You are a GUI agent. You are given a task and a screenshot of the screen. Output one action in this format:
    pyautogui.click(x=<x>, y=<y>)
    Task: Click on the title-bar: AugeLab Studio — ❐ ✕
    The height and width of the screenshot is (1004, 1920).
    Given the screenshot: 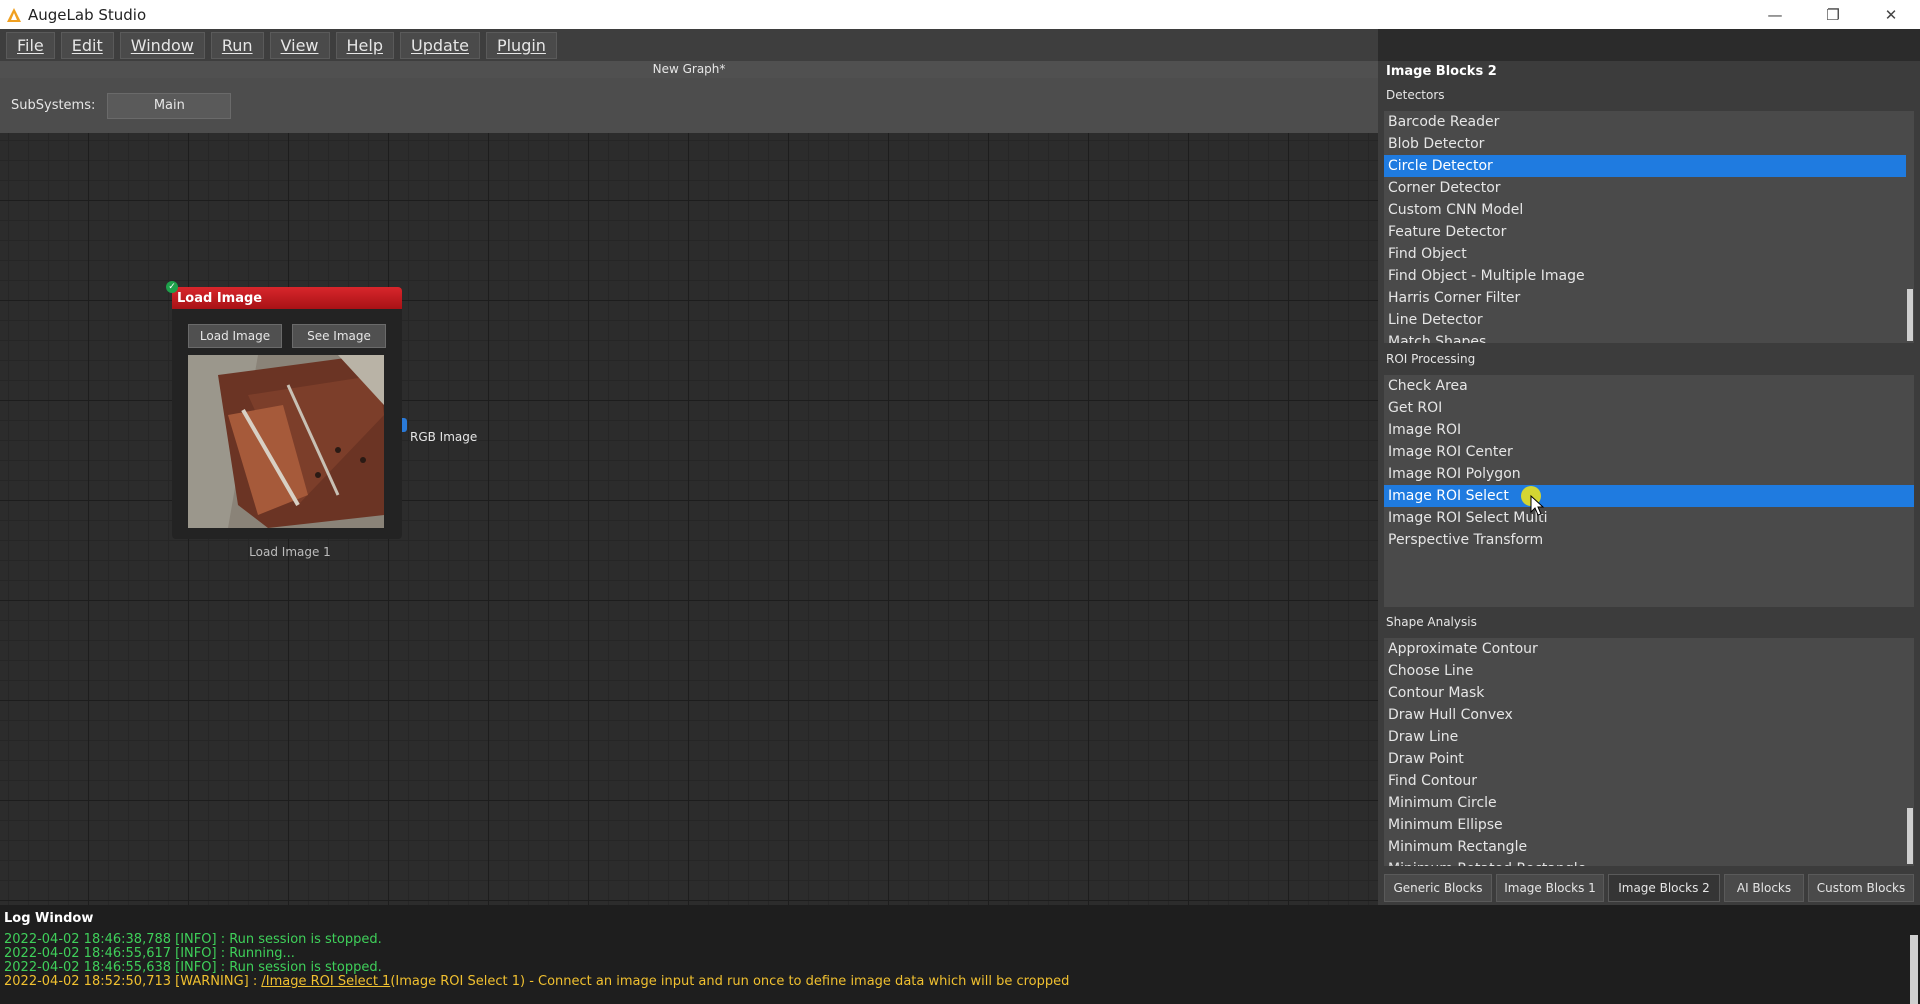 What is the action you would take?
    pyautogui.click(x=960, y=14)
    